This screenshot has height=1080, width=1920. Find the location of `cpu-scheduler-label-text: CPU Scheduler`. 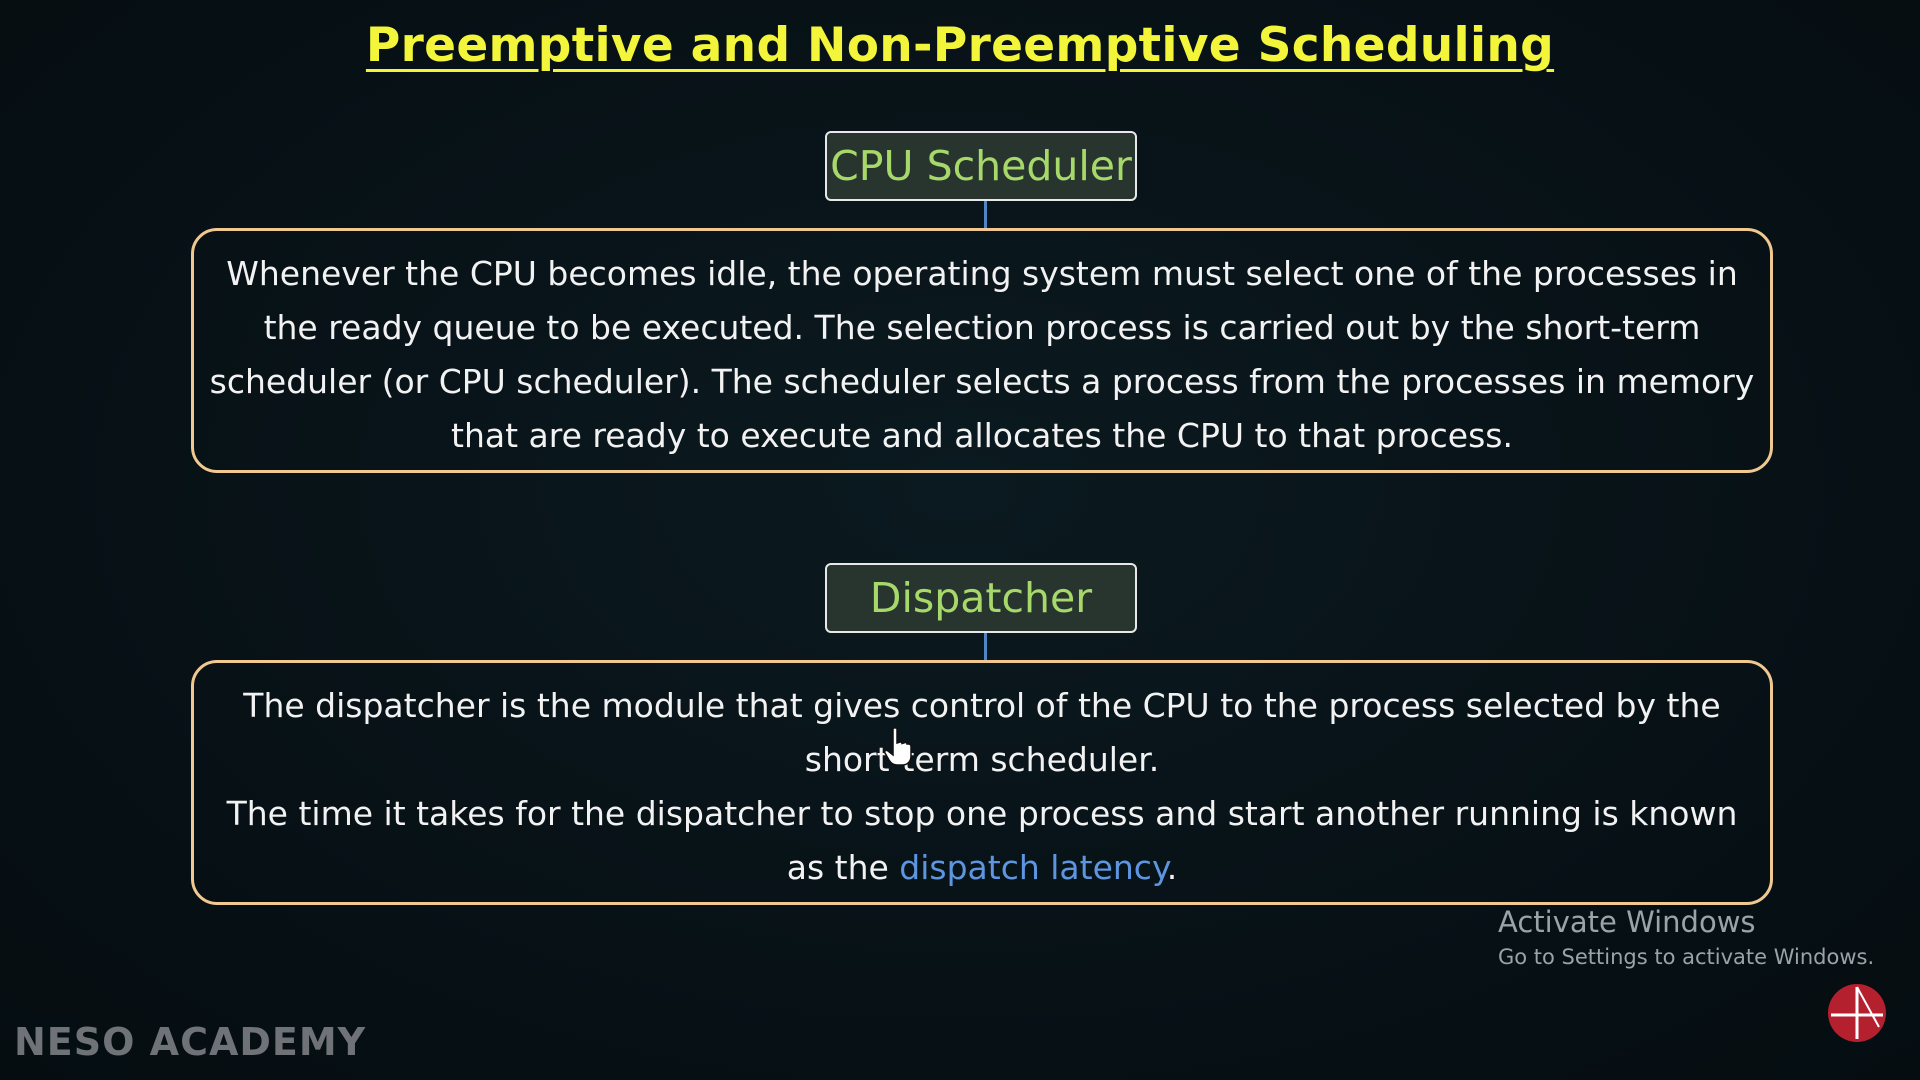

cpu-scheduler-label-text: CPU Scheduler is located at coordinates (981, 166).